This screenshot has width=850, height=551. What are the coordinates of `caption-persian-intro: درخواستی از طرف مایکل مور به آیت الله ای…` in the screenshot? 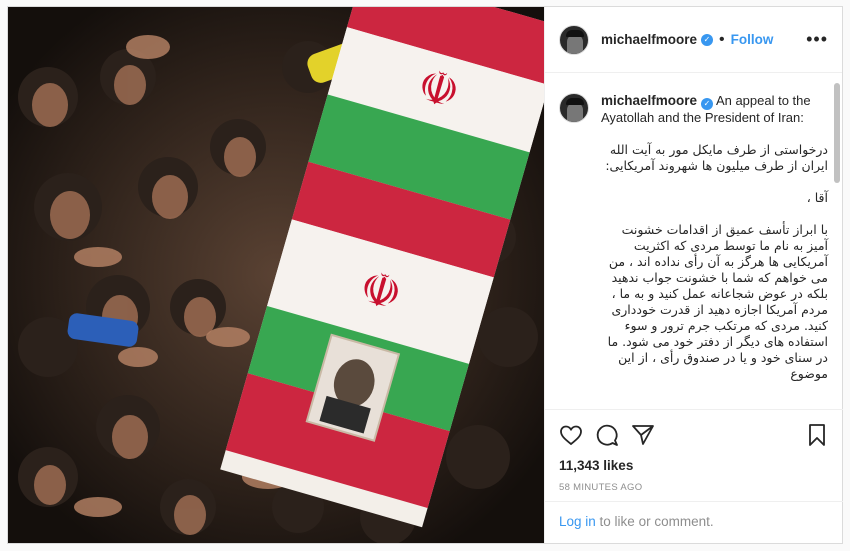 It's located at (716, 157).